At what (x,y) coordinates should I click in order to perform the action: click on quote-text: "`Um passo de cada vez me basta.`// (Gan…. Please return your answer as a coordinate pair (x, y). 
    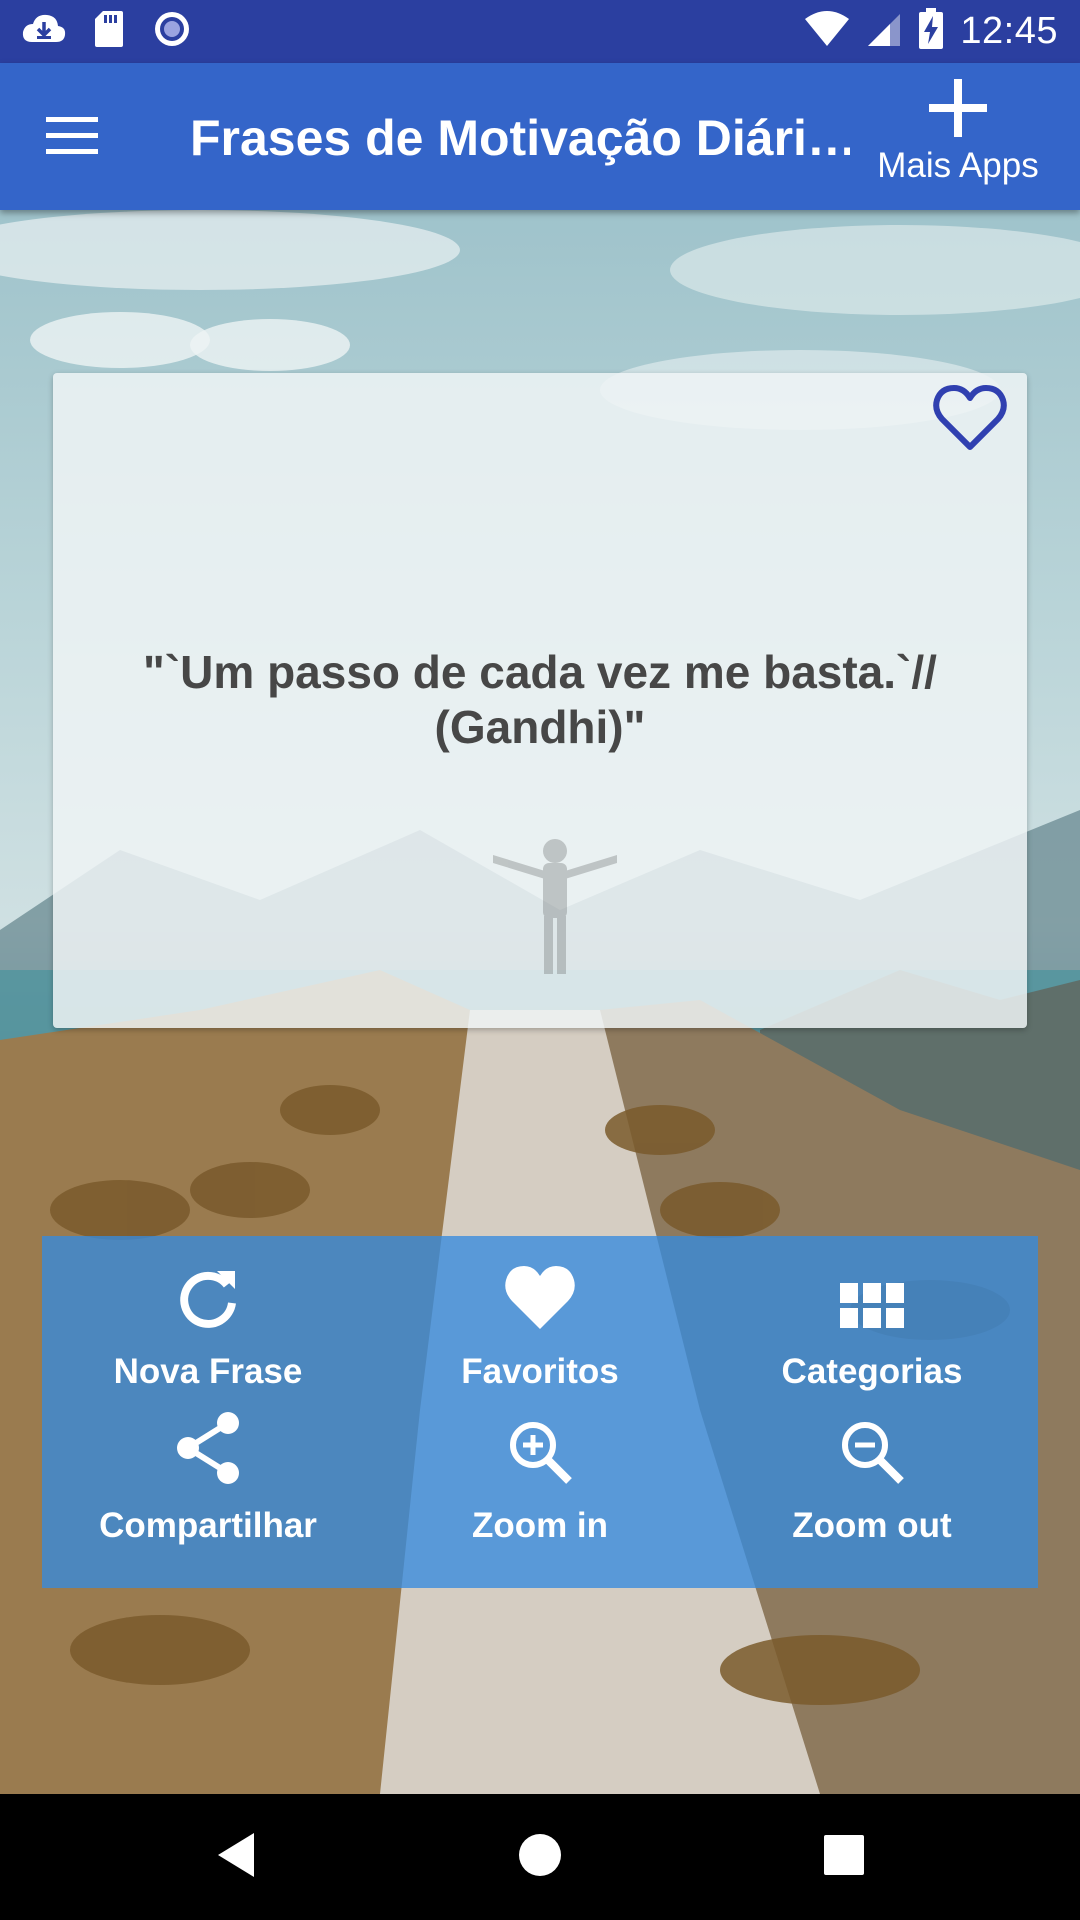
    Looking at the image, I should click on (540, 700).